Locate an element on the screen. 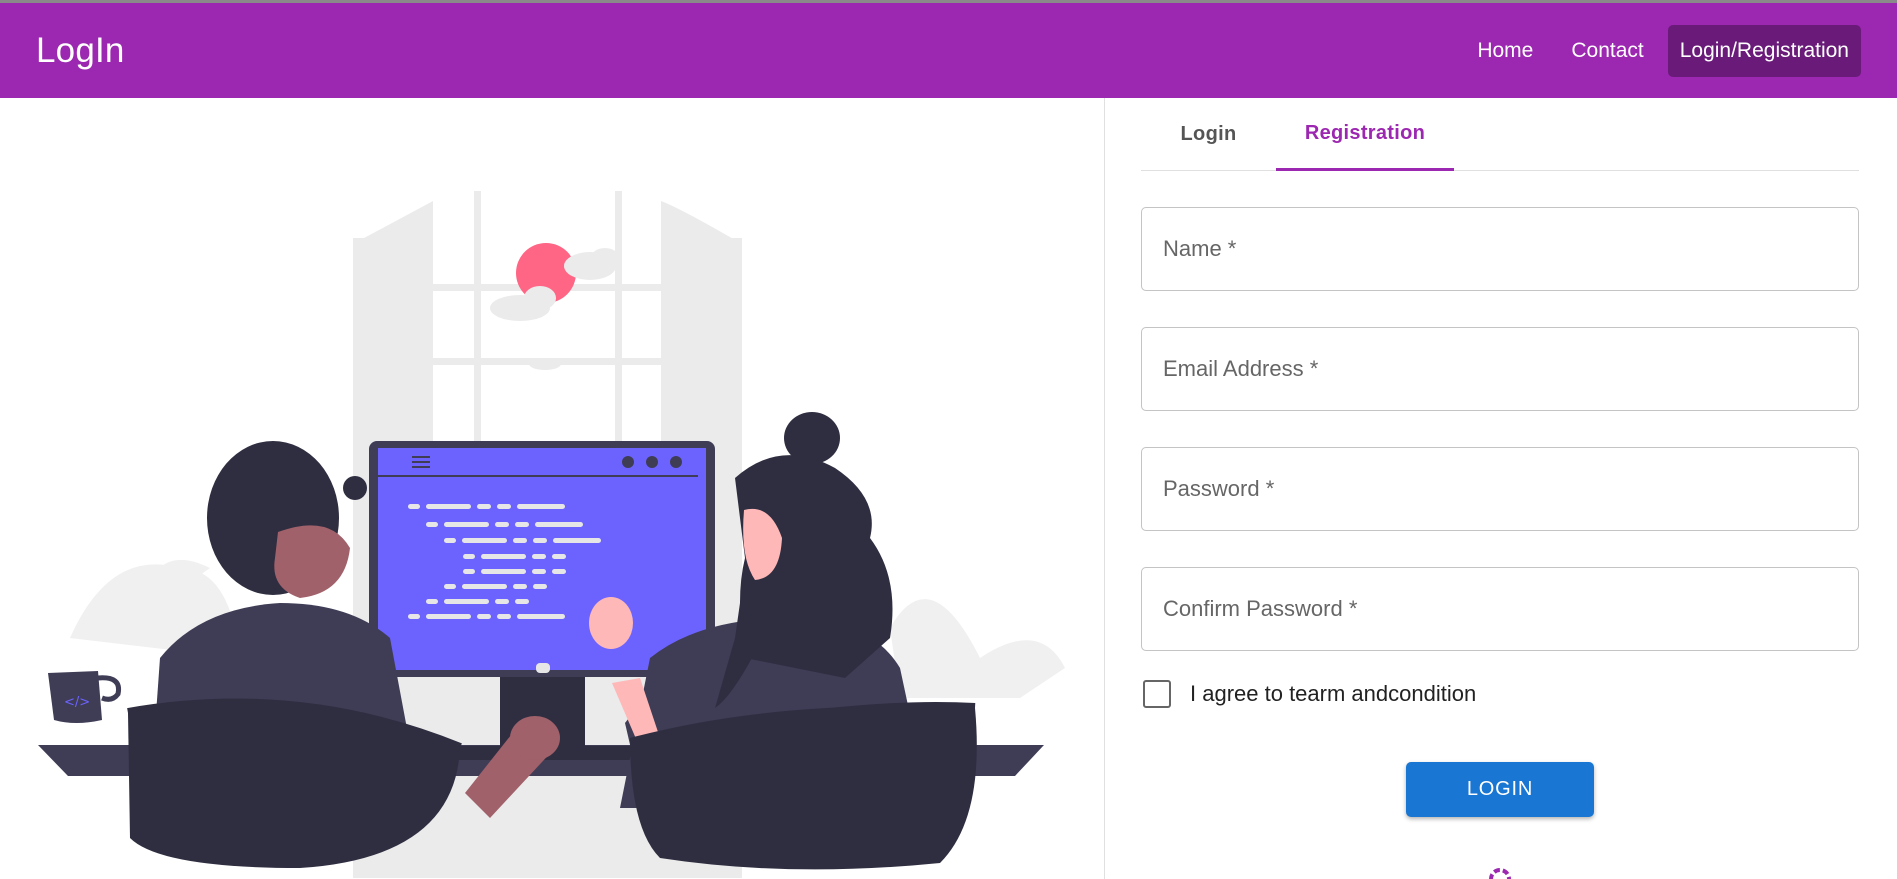  name-field-label: Name * is located at coordinates (1200, 248).